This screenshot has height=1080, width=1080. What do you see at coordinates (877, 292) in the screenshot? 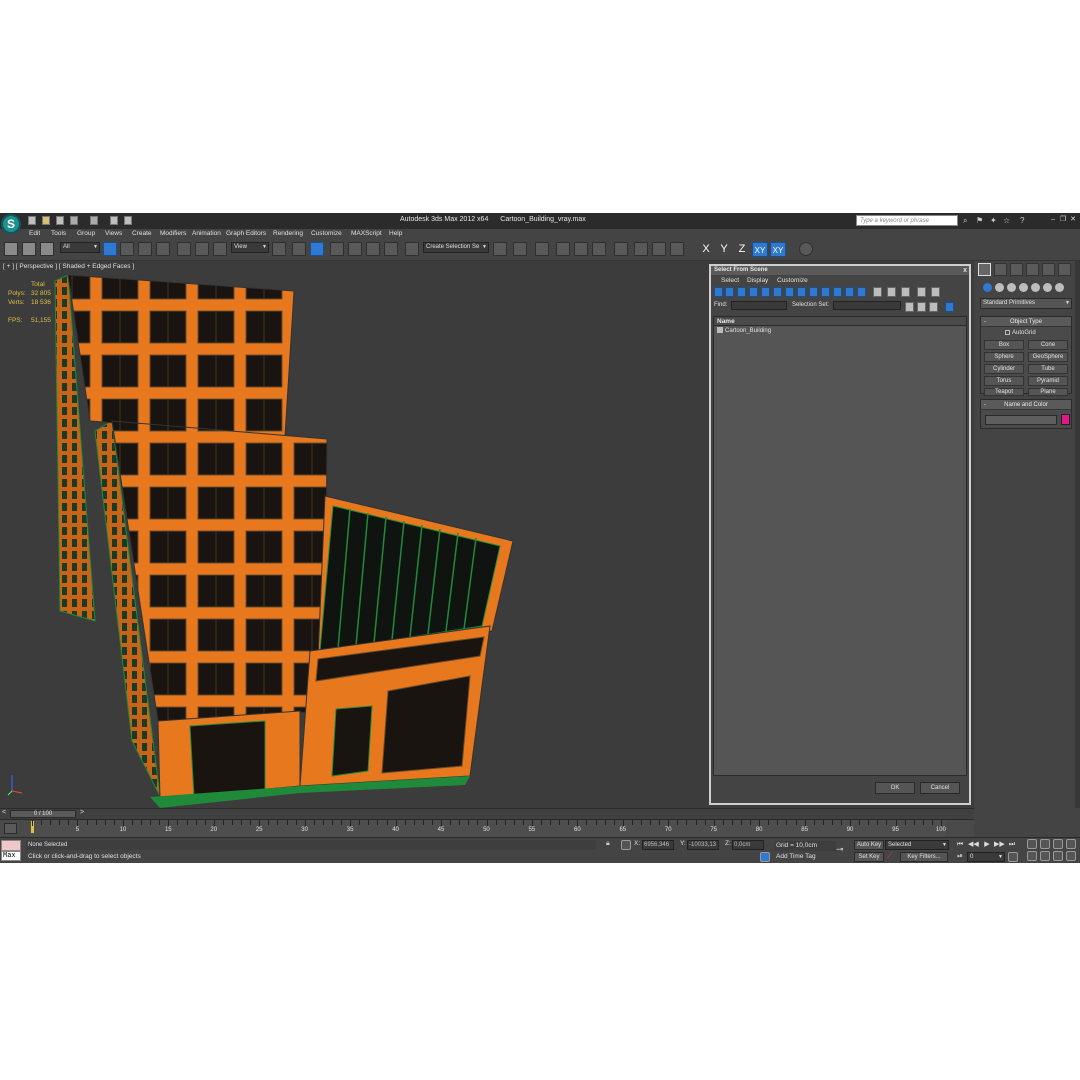
I see `display-none-icon` at bounding box center [877, 292].